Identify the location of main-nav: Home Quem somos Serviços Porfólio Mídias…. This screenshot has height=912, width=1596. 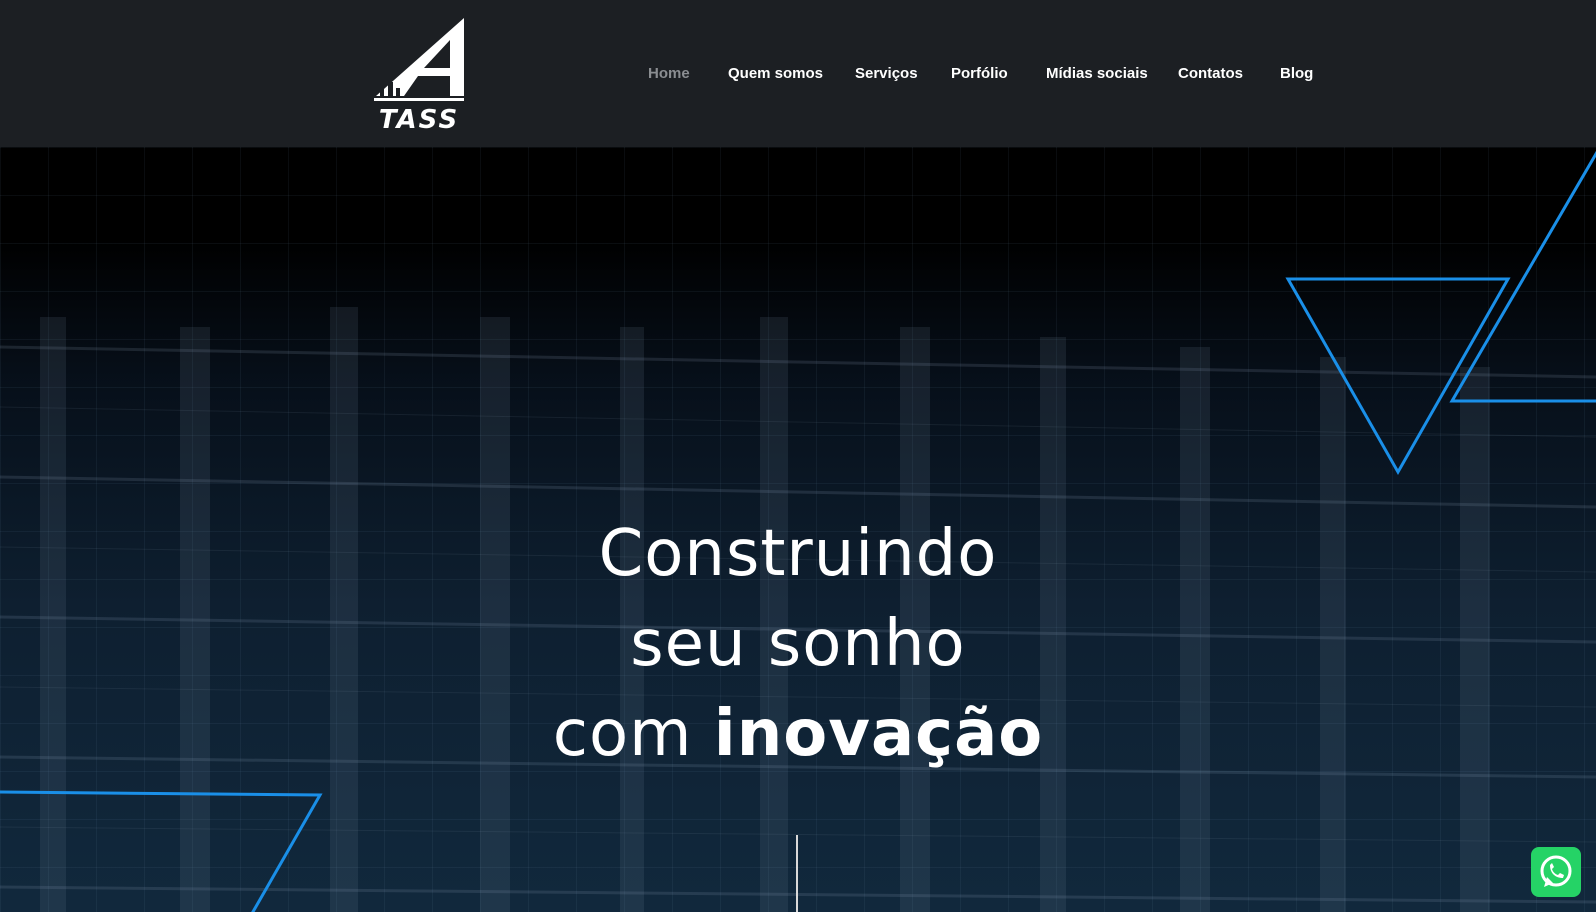
(798, 74).